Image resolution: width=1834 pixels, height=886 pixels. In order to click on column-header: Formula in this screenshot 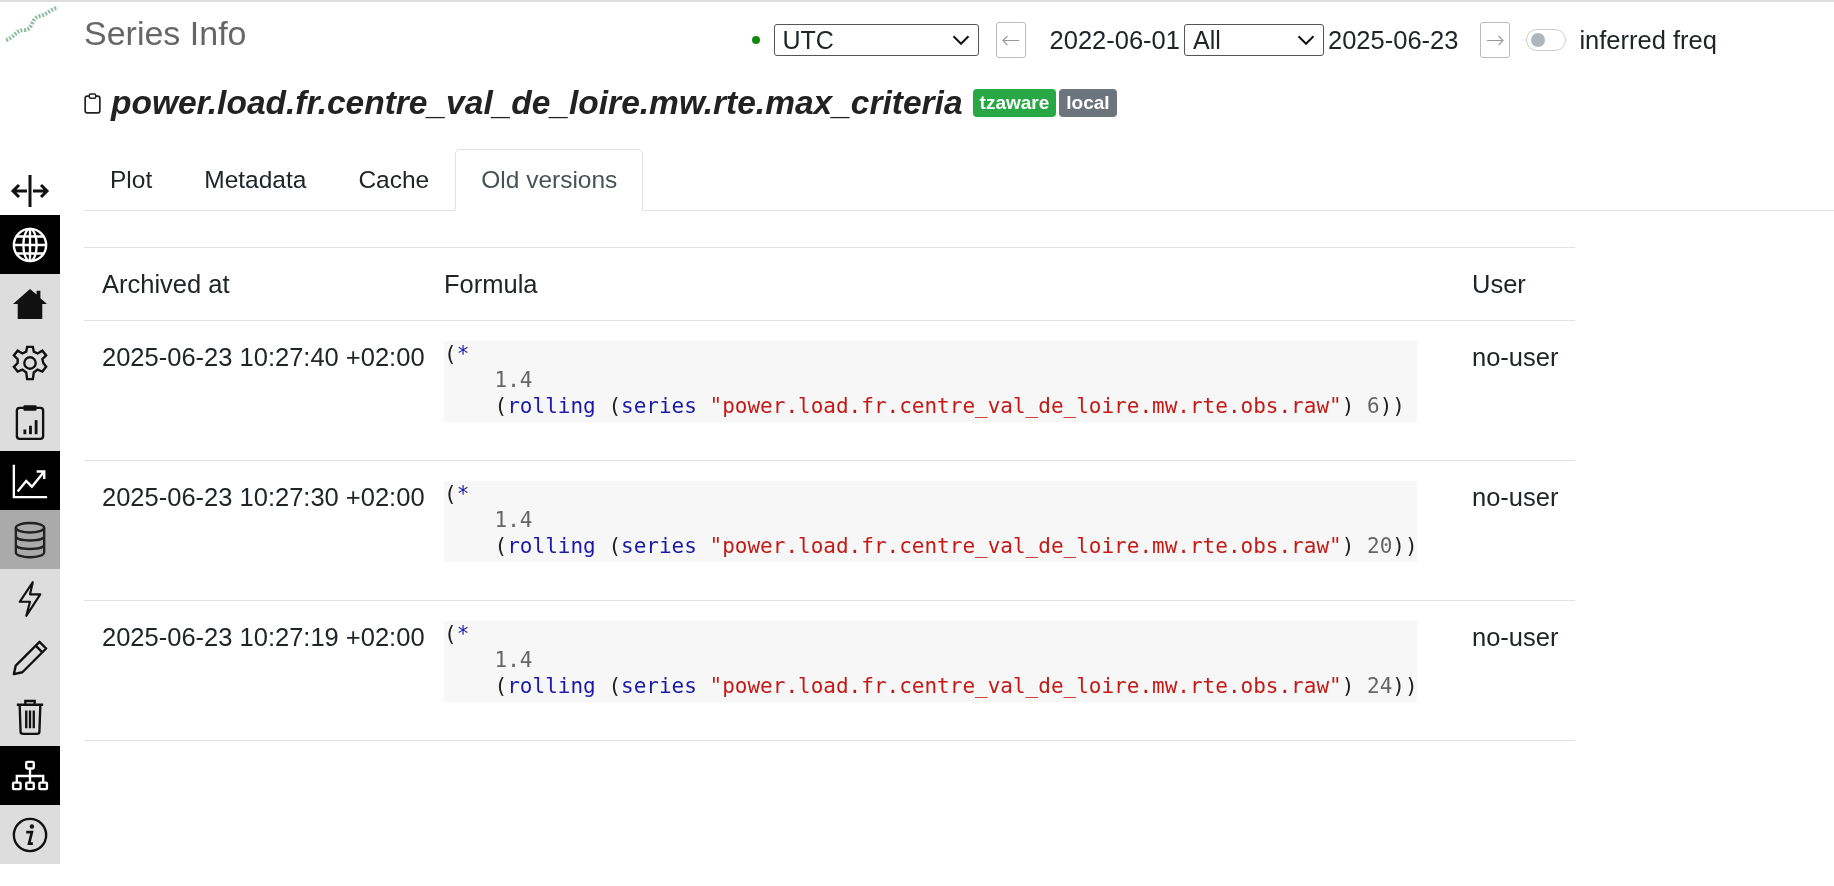, I will do `click(491, 284)`.